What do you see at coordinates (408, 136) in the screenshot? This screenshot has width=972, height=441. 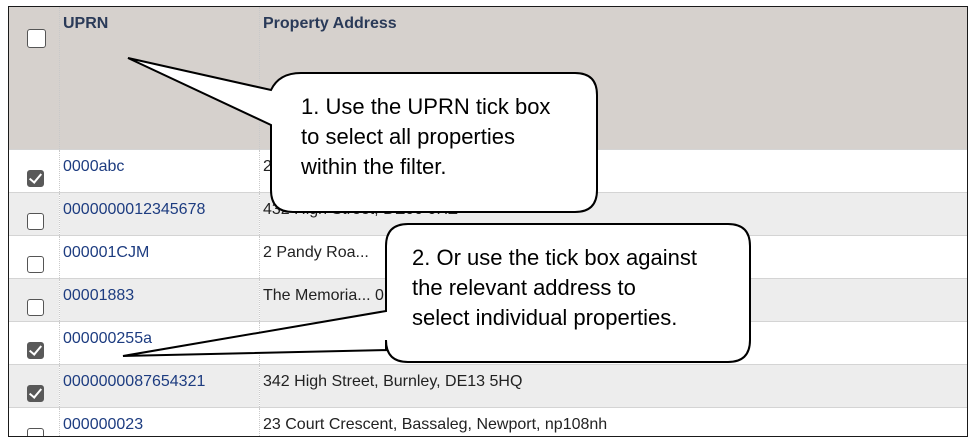 I see `callout-1-line: to select all properties` at bounding box center [408, 136].